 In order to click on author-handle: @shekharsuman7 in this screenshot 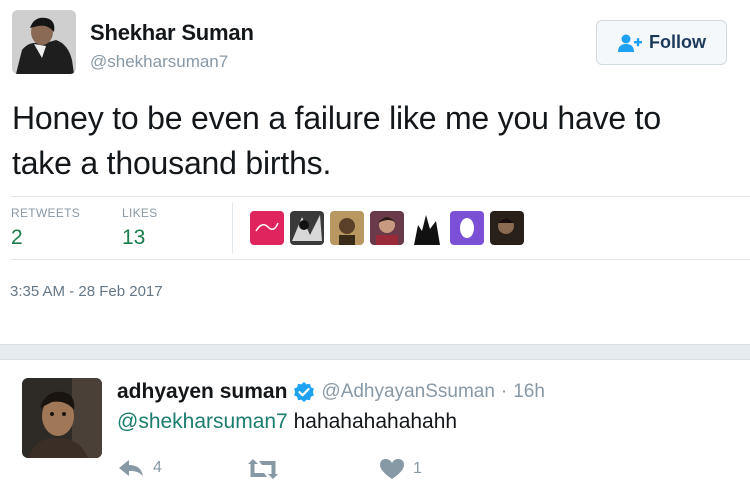, I will do `click(159, 62)`.